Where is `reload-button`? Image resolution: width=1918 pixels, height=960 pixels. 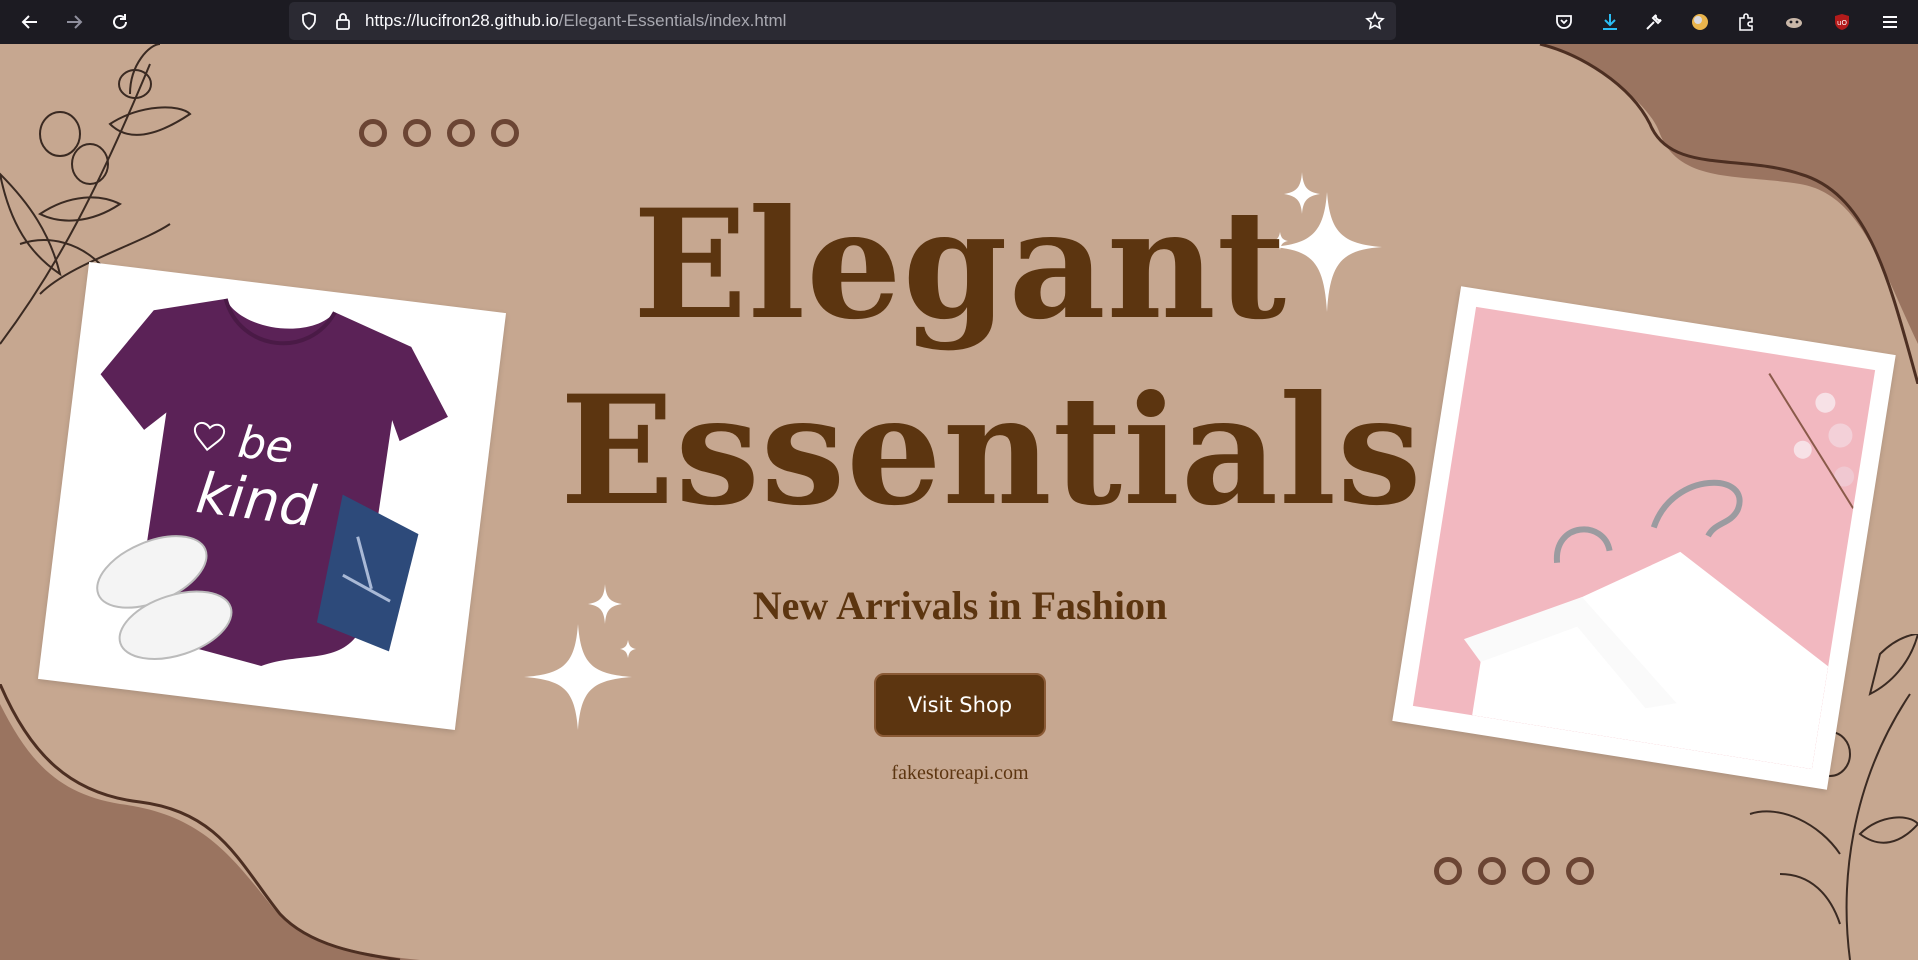
reload-button is located at coordinates (120, 22).